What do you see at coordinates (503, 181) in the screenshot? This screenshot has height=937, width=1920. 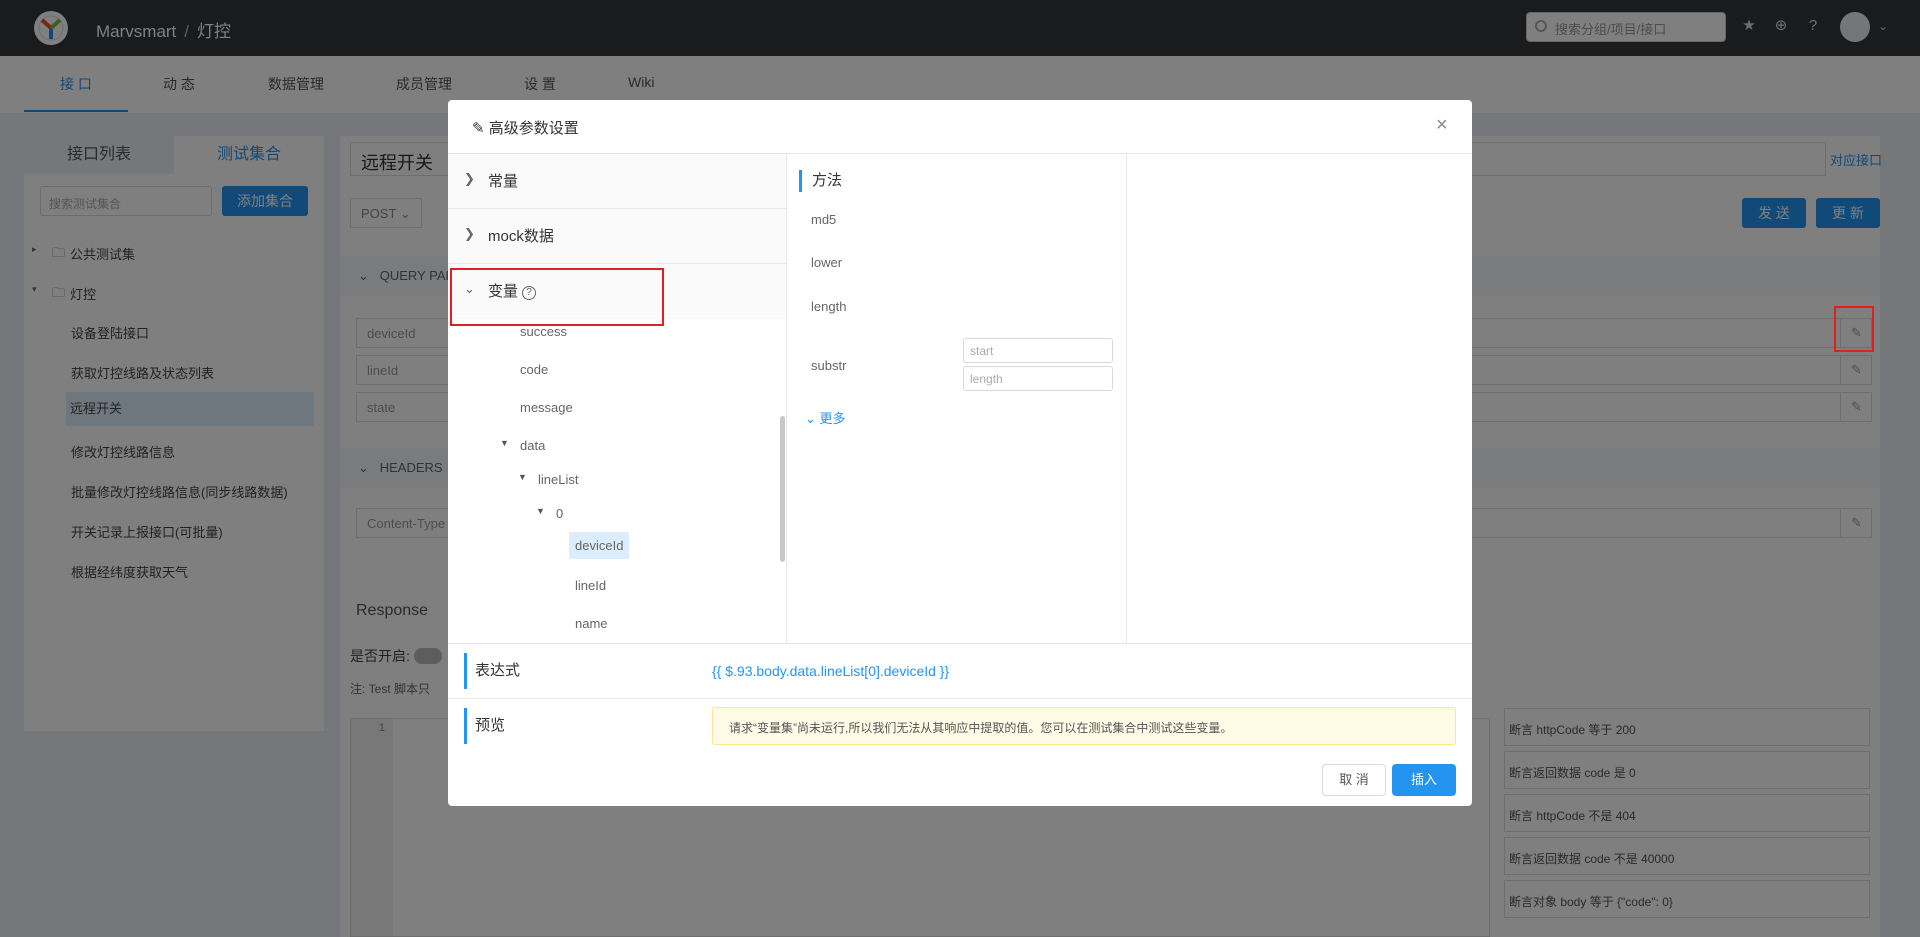 I see `panel-title: 常量` at bounding box center [503, 181].